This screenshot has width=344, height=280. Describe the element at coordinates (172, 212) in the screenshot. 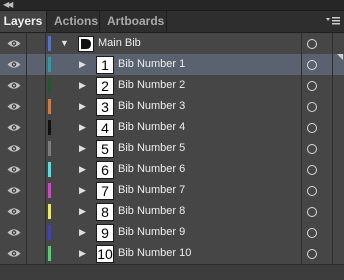

I see `layer-row: ▶ 8 Bib Number 8` at that location.